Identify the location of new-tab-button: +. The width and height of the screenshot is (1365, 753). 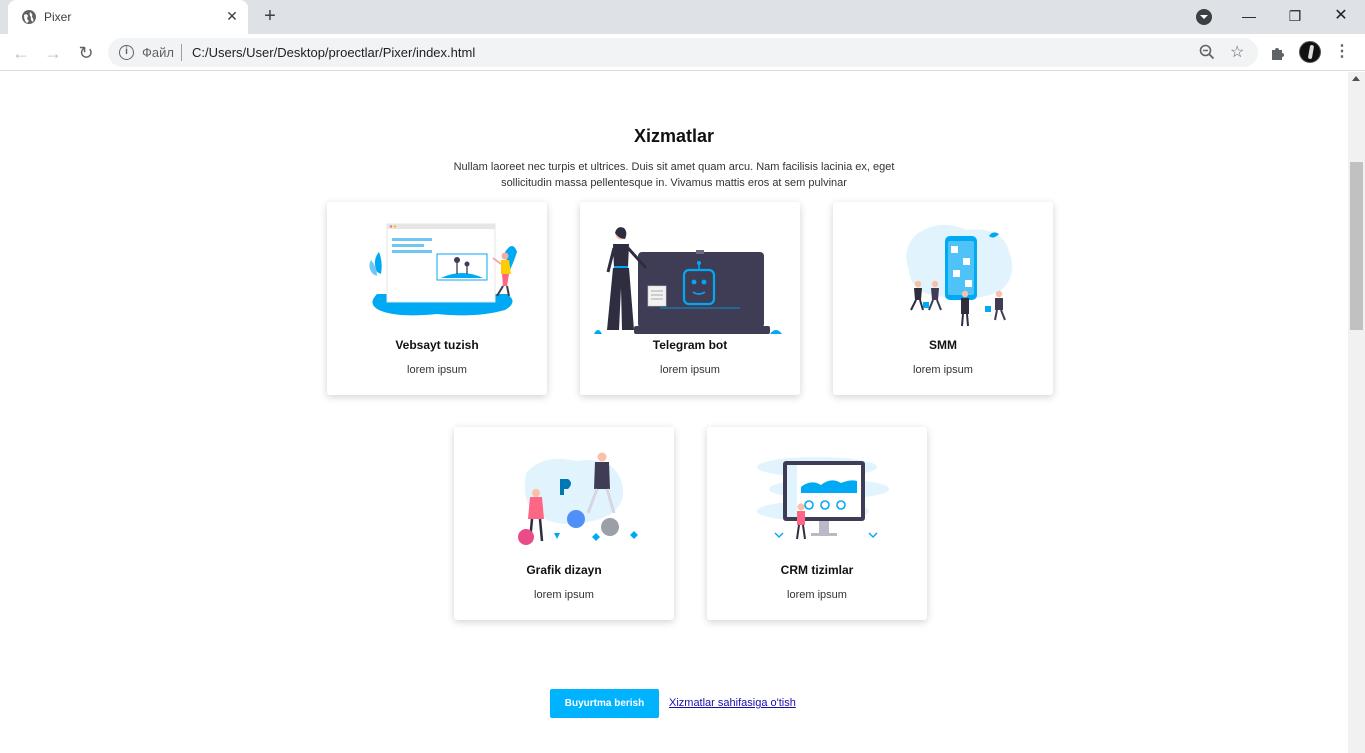
(270, 17).